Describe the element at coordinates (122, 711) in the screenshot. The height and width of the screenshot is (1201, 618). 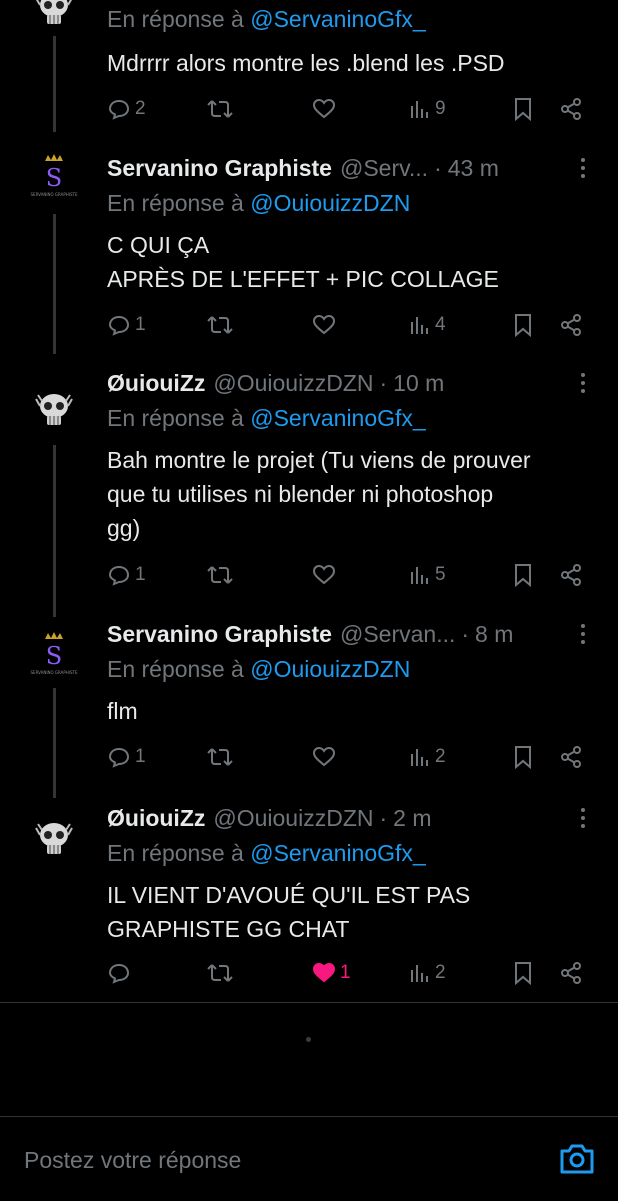
I see `tweet-text: flm` at that location.